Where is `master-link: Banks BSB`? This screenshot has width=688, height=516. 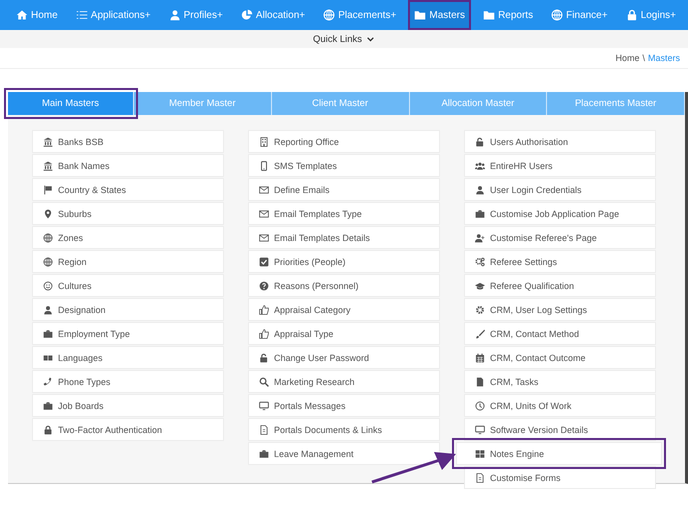
master-link: Banks BSB is located at coordinates (128, 141).